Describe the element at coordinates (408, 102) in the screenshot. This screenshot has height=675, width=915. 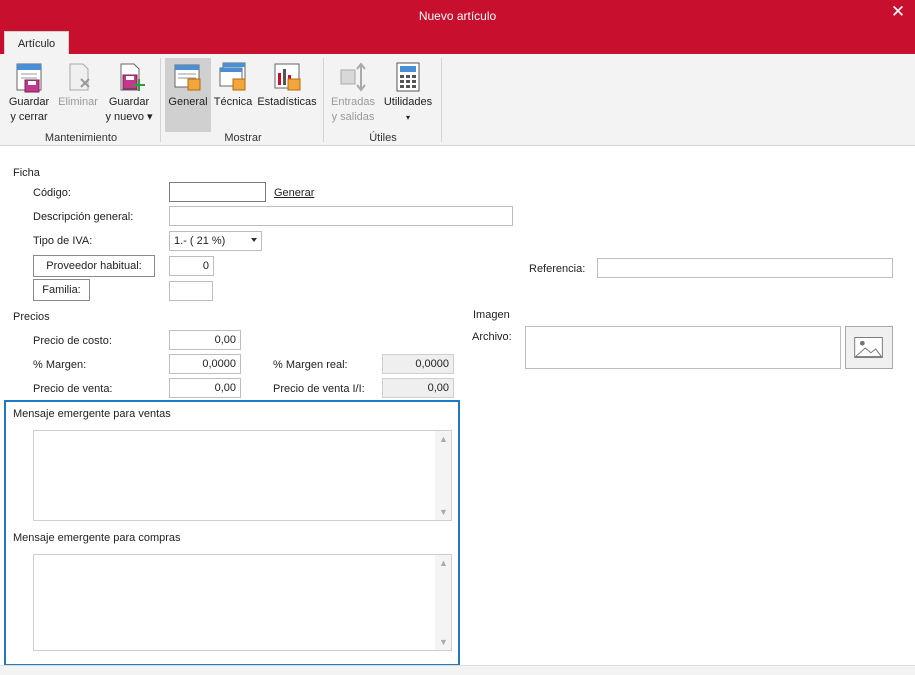
I see `utilities-label: Utilidades` at that location.